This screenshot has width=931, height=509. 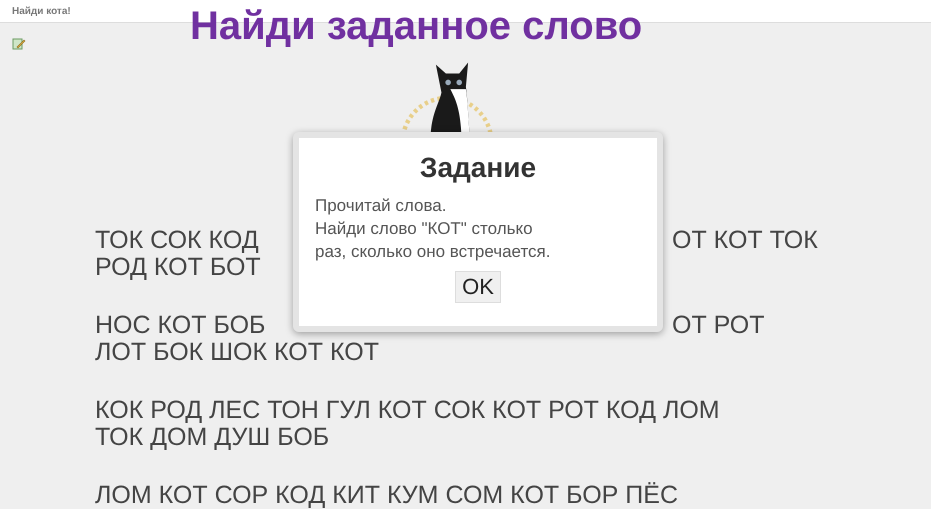 What do you see at coordinates (178, 267) in the screenshot?
I see `word-list-text: РОД КОТ БОТ` at bounding box center [178, 267].